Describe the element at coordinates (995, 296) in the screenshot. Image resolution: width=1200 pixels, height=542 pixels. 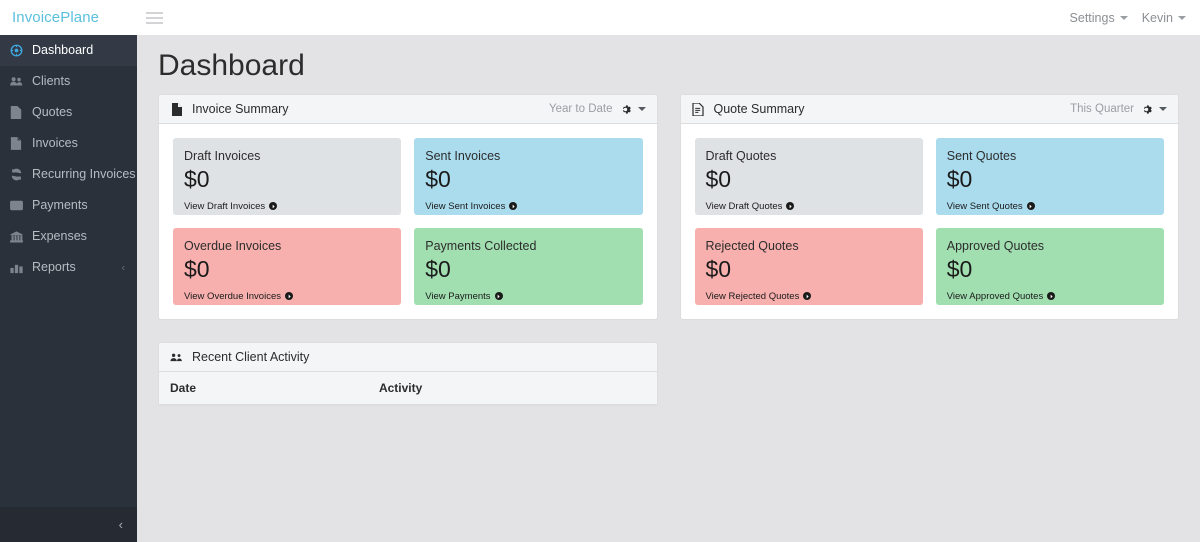
I see `card-link-label: View Approved Quotes` at that location.